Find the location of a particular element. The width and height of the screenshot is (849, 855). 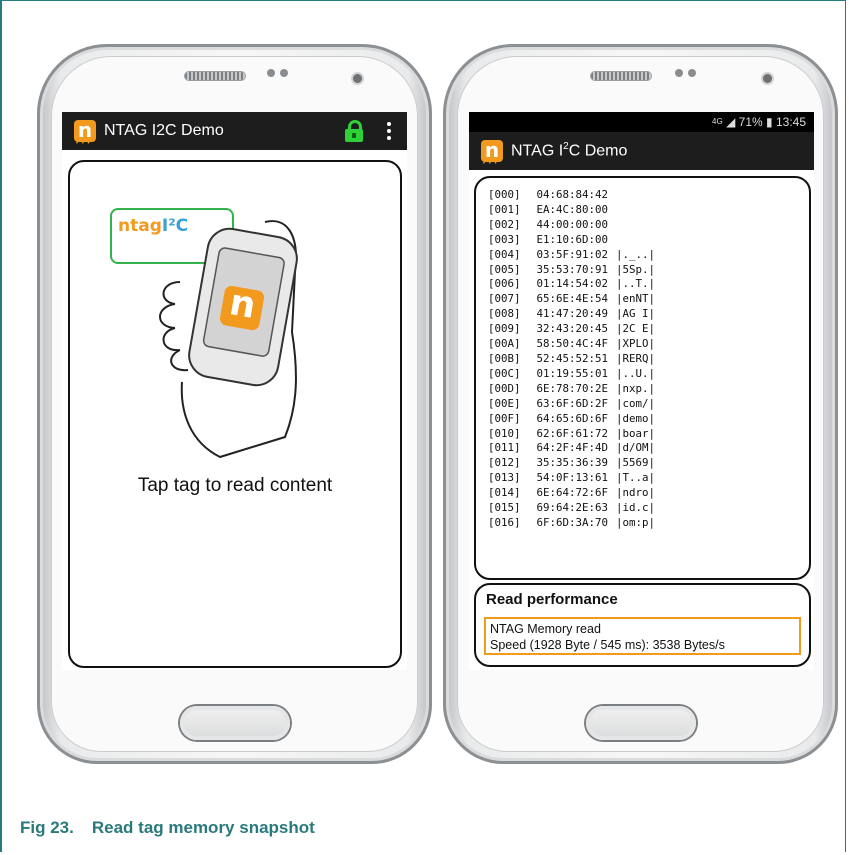

memory-address: [006] is located at coordinates (504, 284).